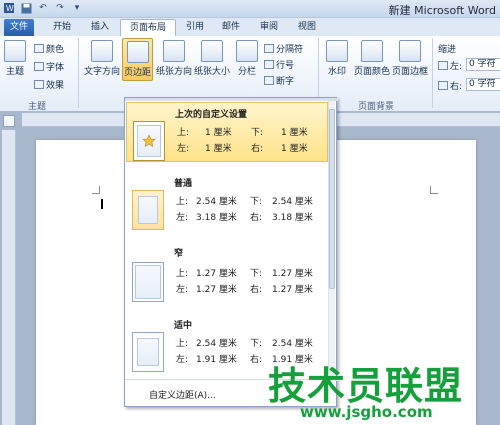 The height and width of the screenshot is (425, 500). What do you see at coordinates (483, 84) in the screenshot?
I see `indent-right-field: 0 字符` at bounding box center [483, 84].